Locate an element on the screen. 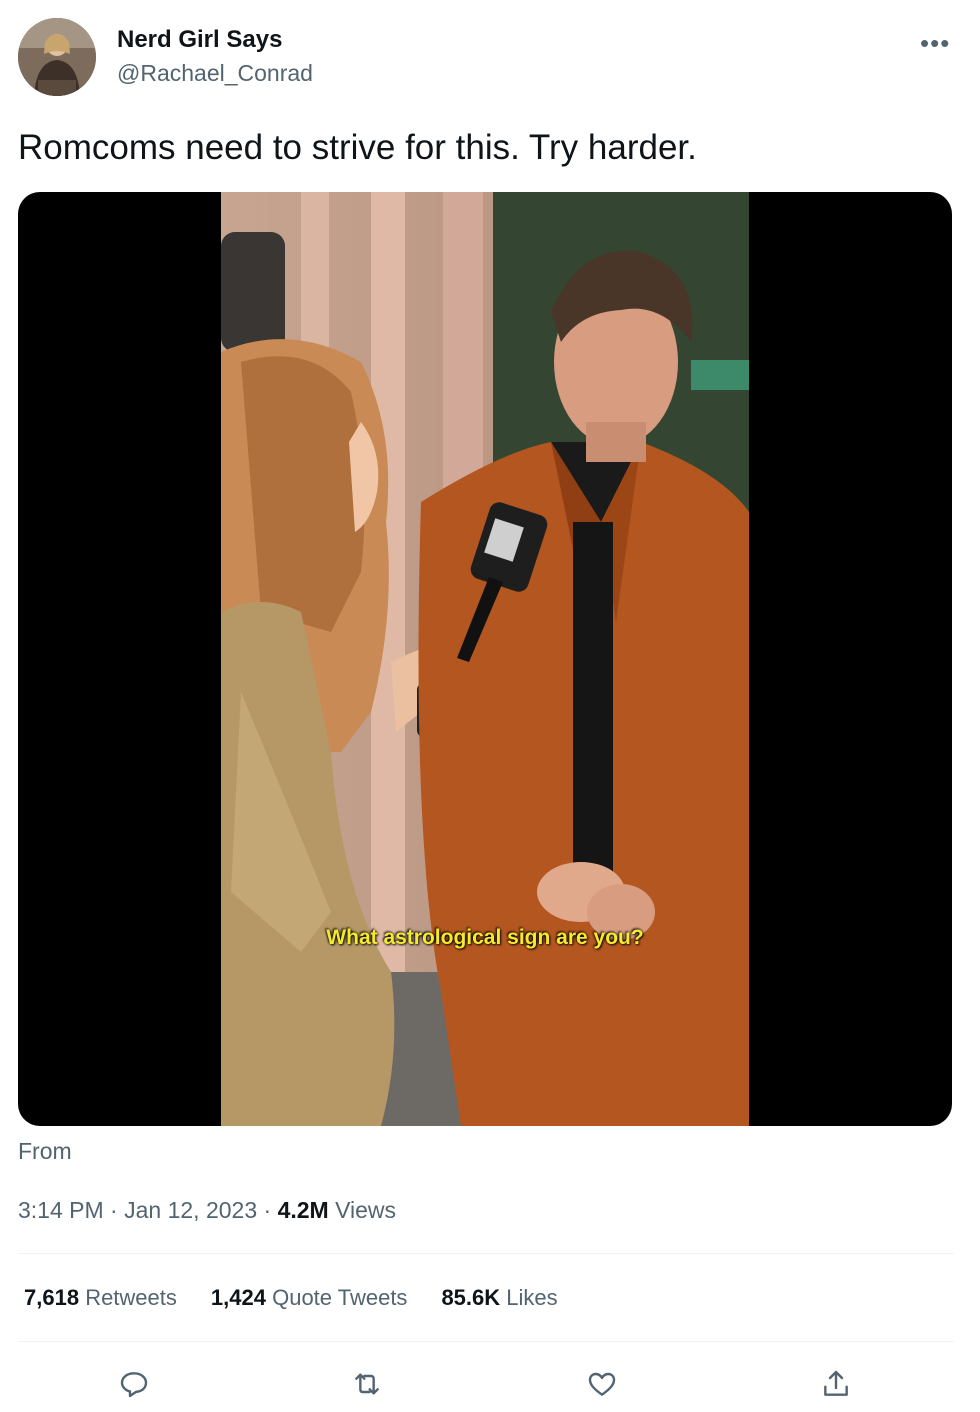  retweets-count: 7,618 is located at coordinates (52, 1297).